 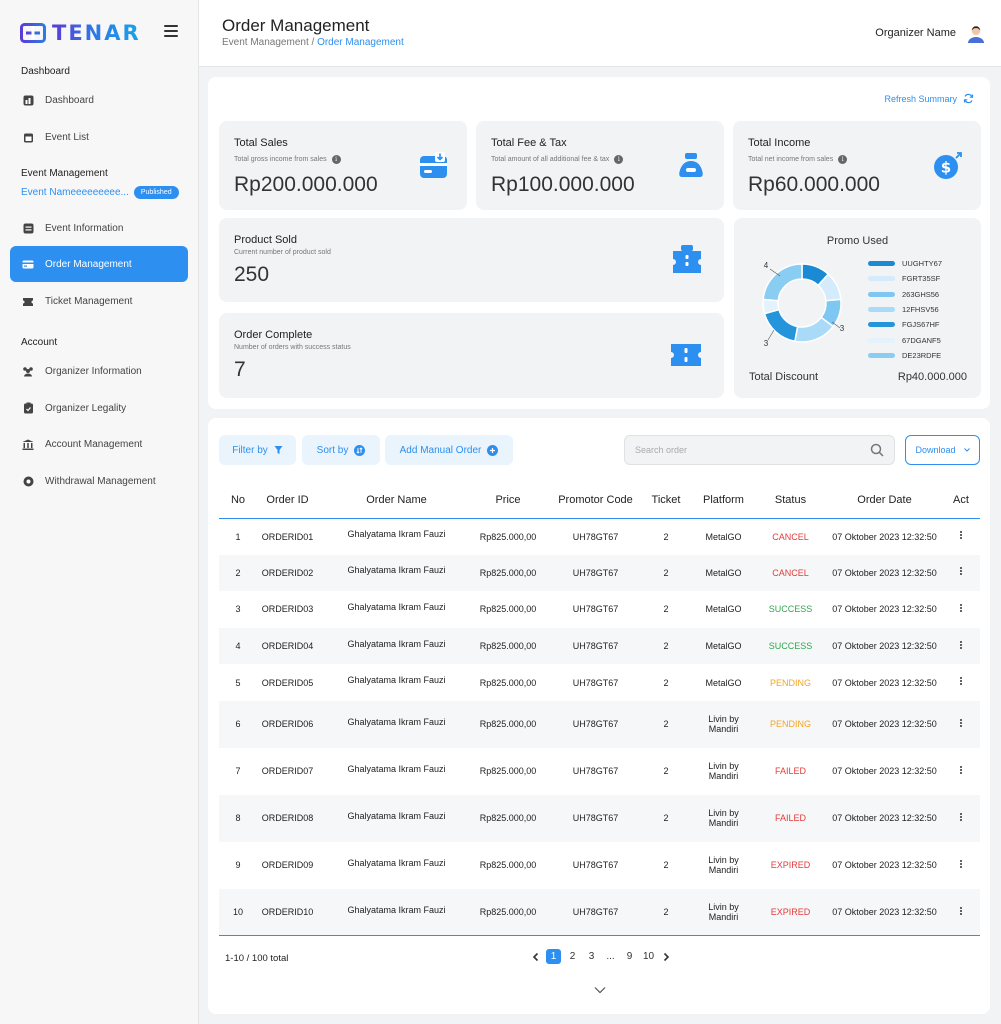 I want to click on brand-name: TENAR, so click(x=96, y=33).